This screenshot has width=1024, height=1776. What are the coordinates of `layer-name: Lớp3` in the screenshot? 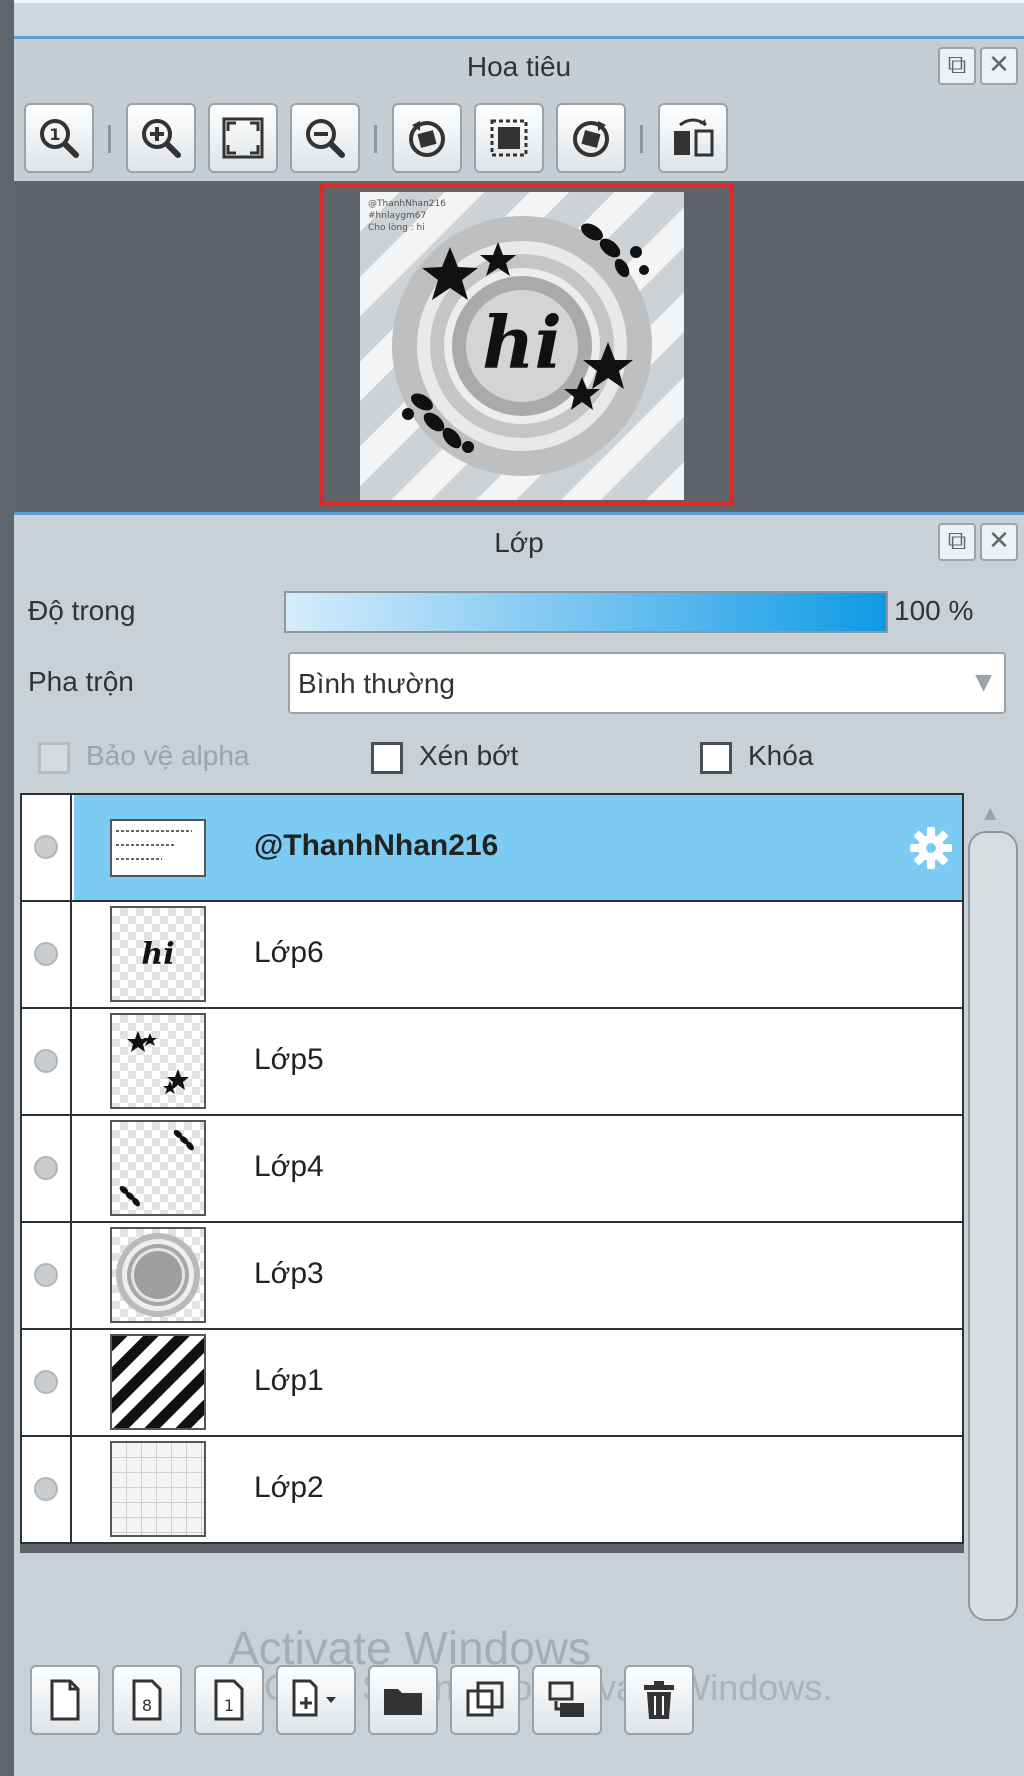 It's located at (289, 1273).